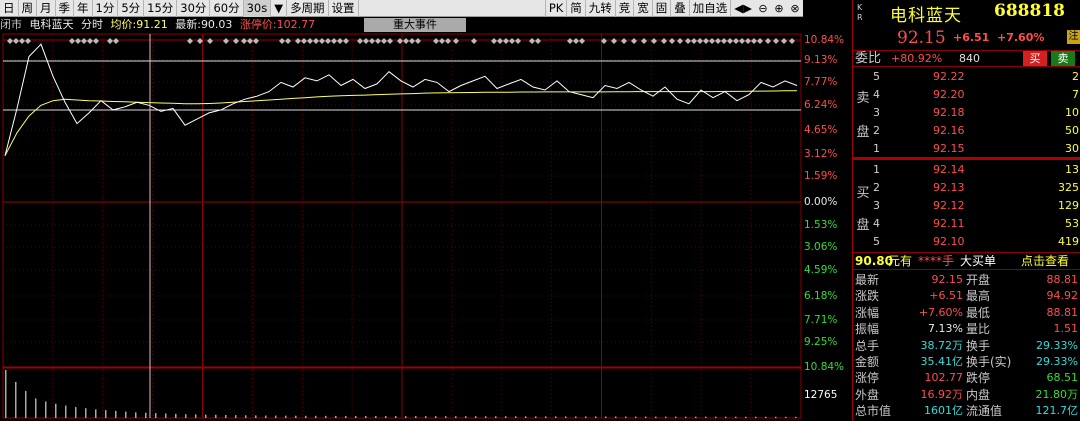 This screenshot has width=1080, height=421. Describe the element at coordinates (824, 367) in the screenshot. I see `y-axis-tick-14: 10.84%` at that location.